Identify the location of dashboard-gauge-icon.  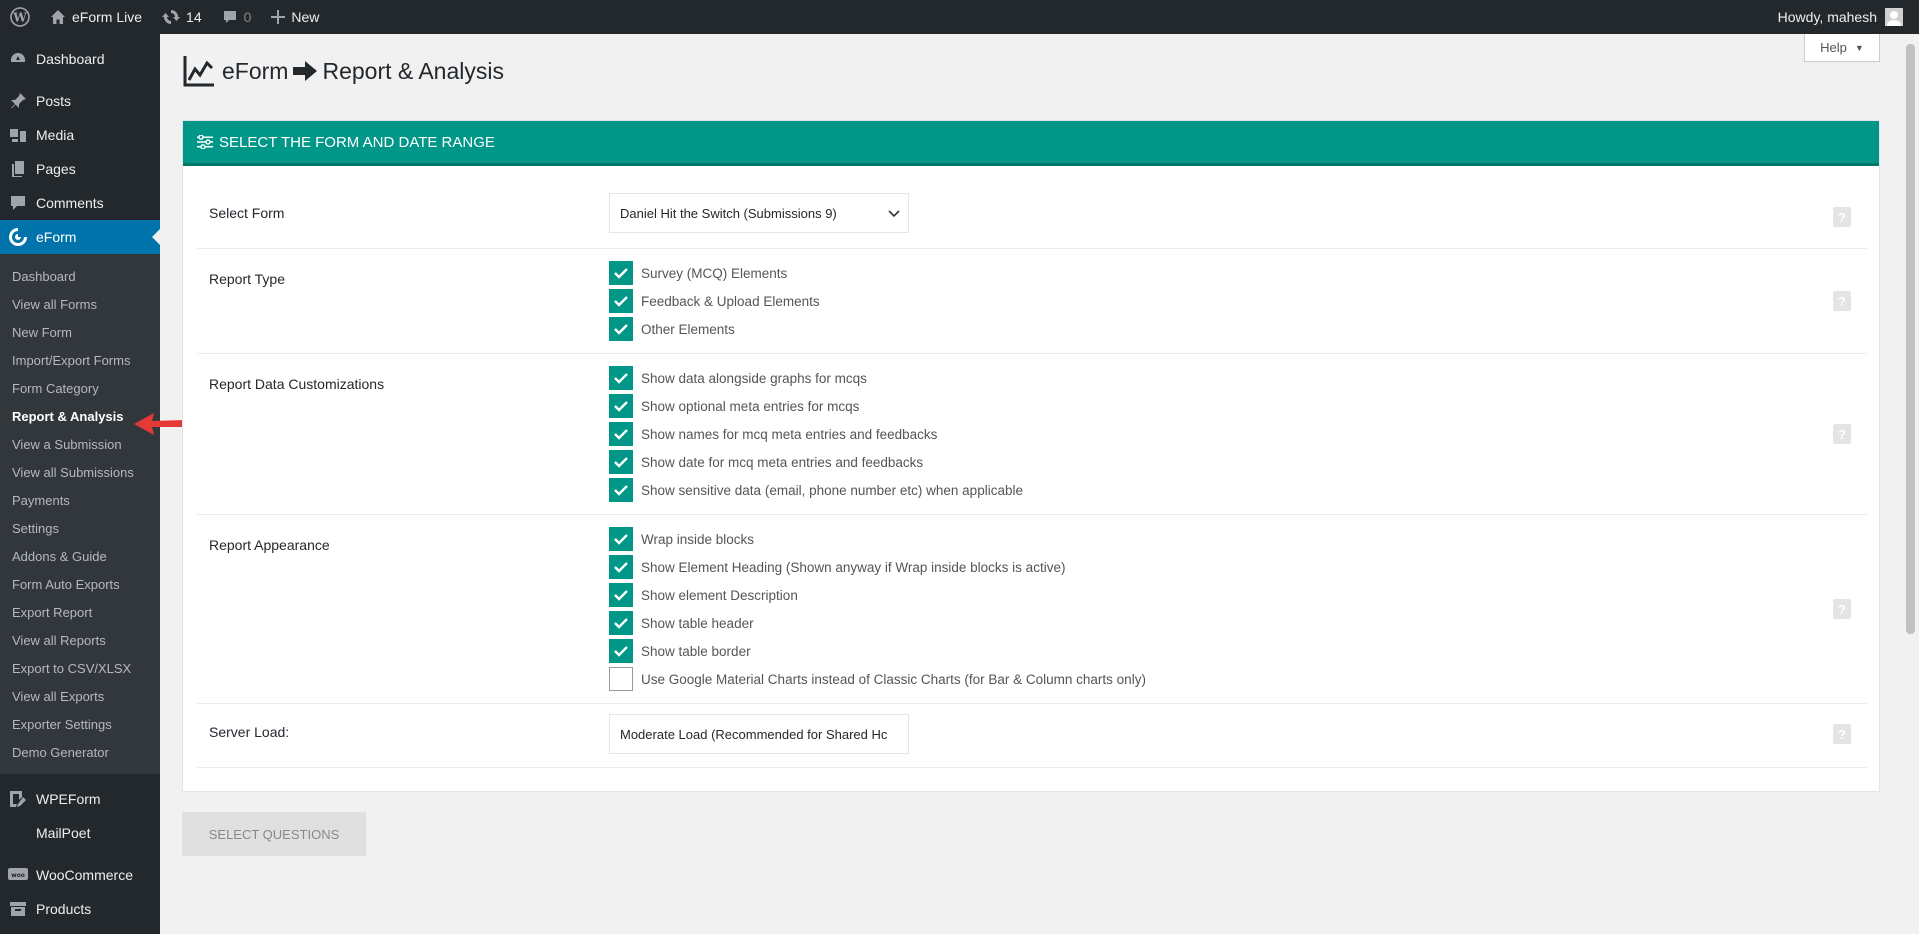
(18, 59).